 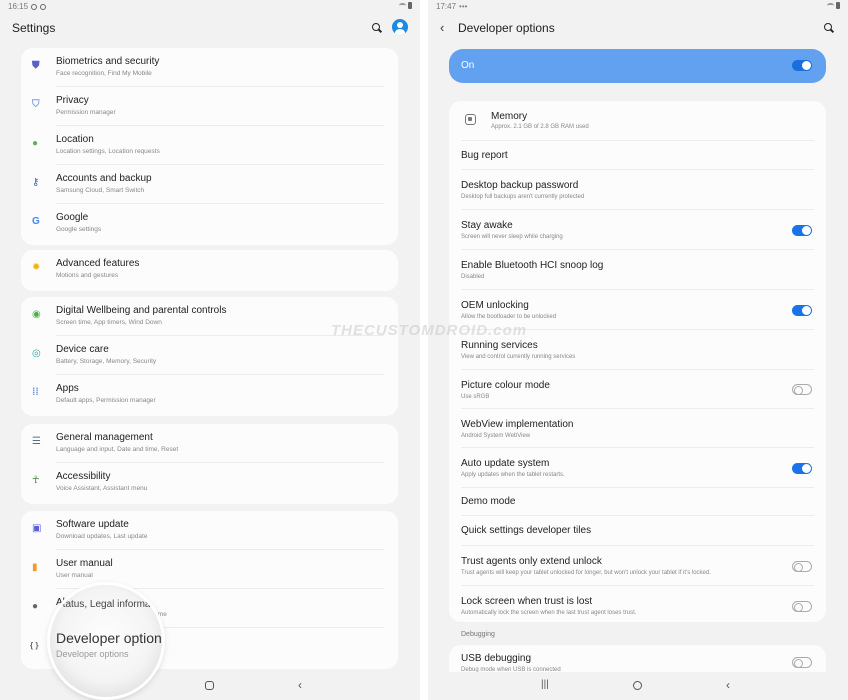 I want to click on privacy-shield-icon: ⛉, so click(x=36, y=104).